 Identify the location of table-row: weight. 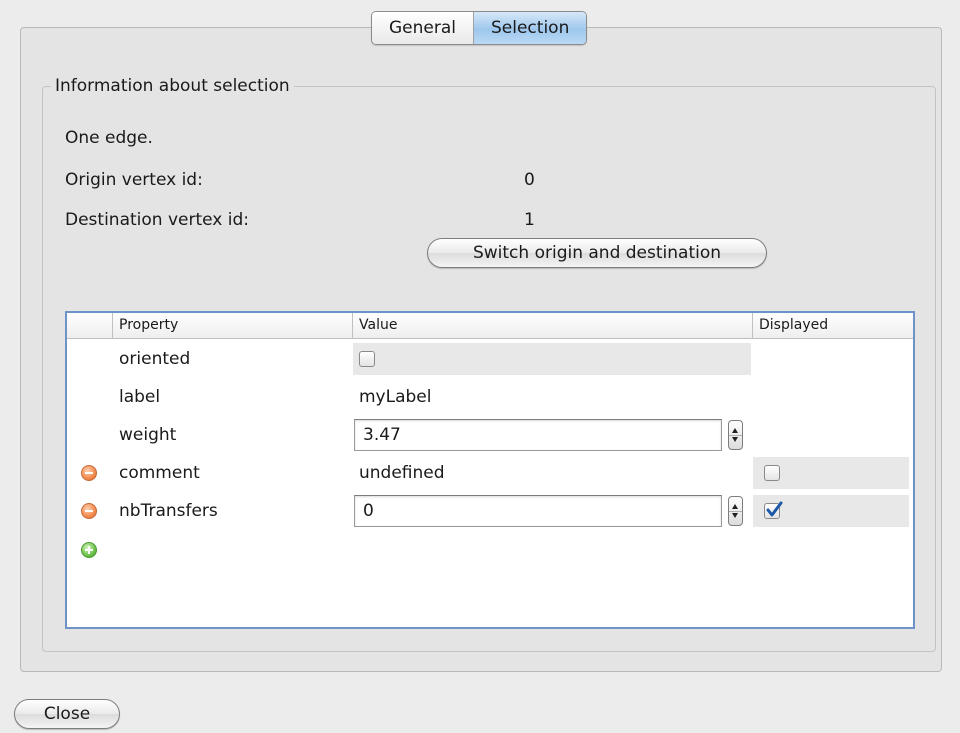
(490, 435).